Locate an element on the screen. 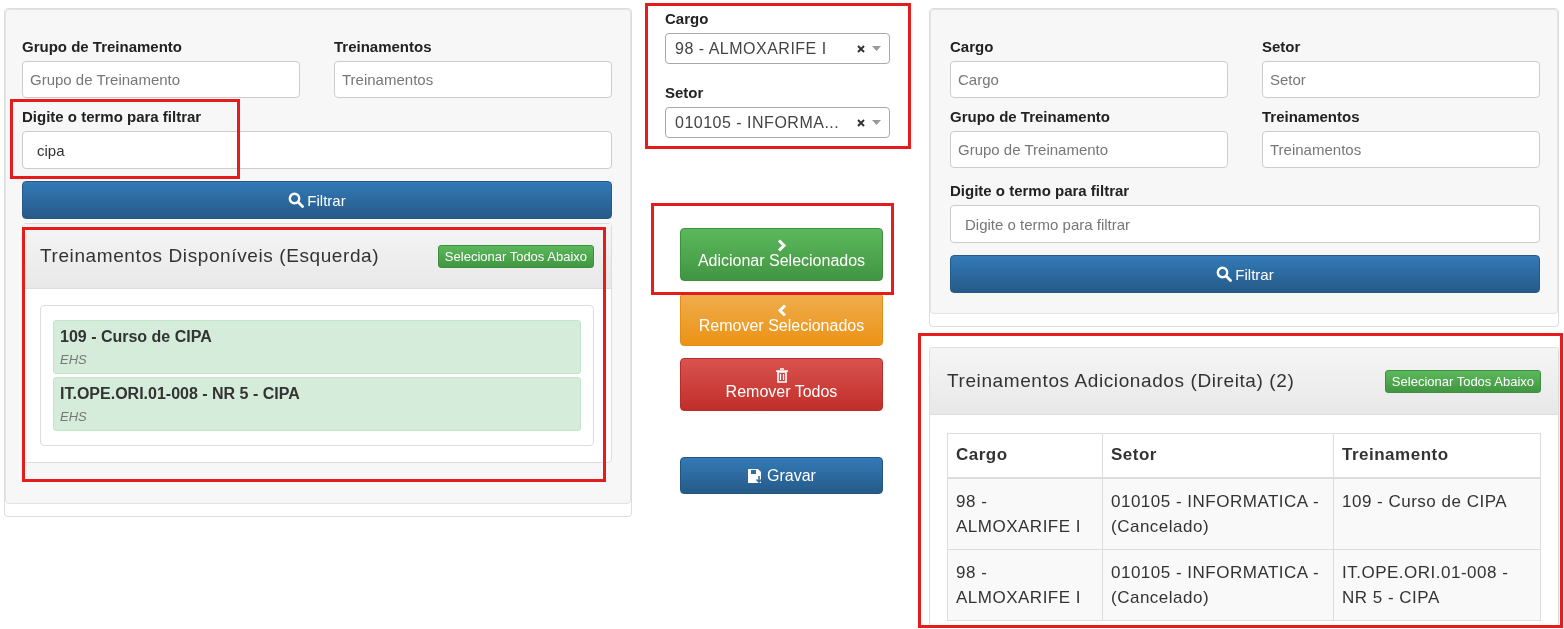 Image resolution: width=1564 pixels, height=629 pixels. column-header: Setor is located at coordinates (1218, 455).